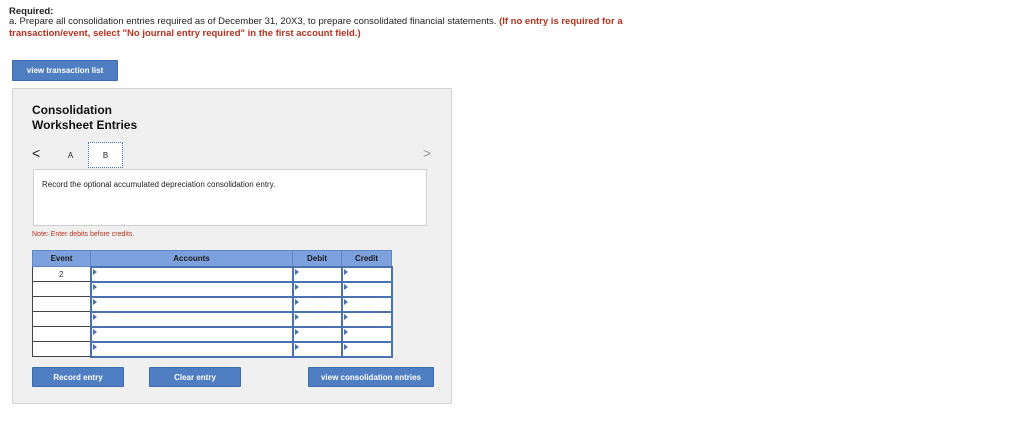 The image size is (1024, 448). I want to click on event-cell: 2, so click(61, 274).